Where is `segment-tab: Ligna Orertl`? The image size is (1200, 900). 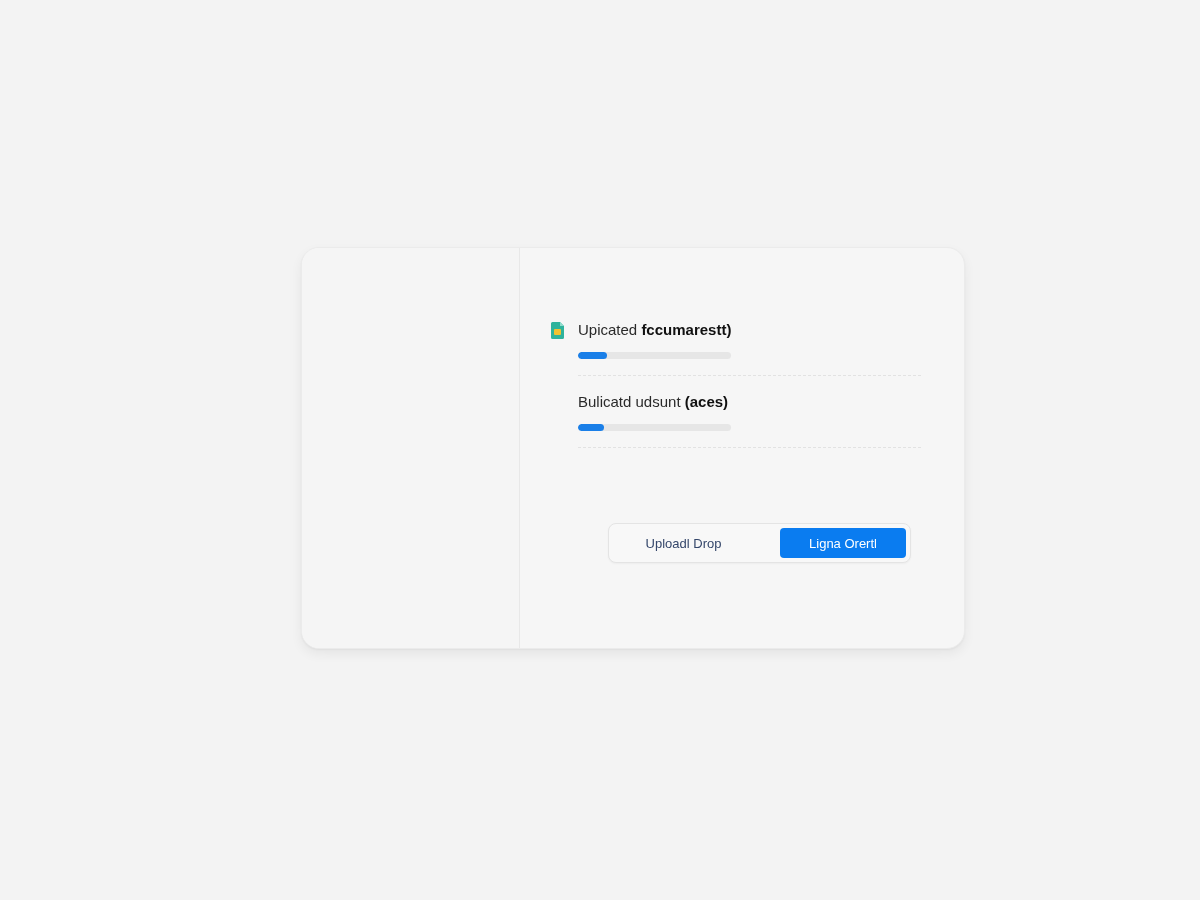 segment-tab: Ligna Orertl is located at coordinates (843, 543).